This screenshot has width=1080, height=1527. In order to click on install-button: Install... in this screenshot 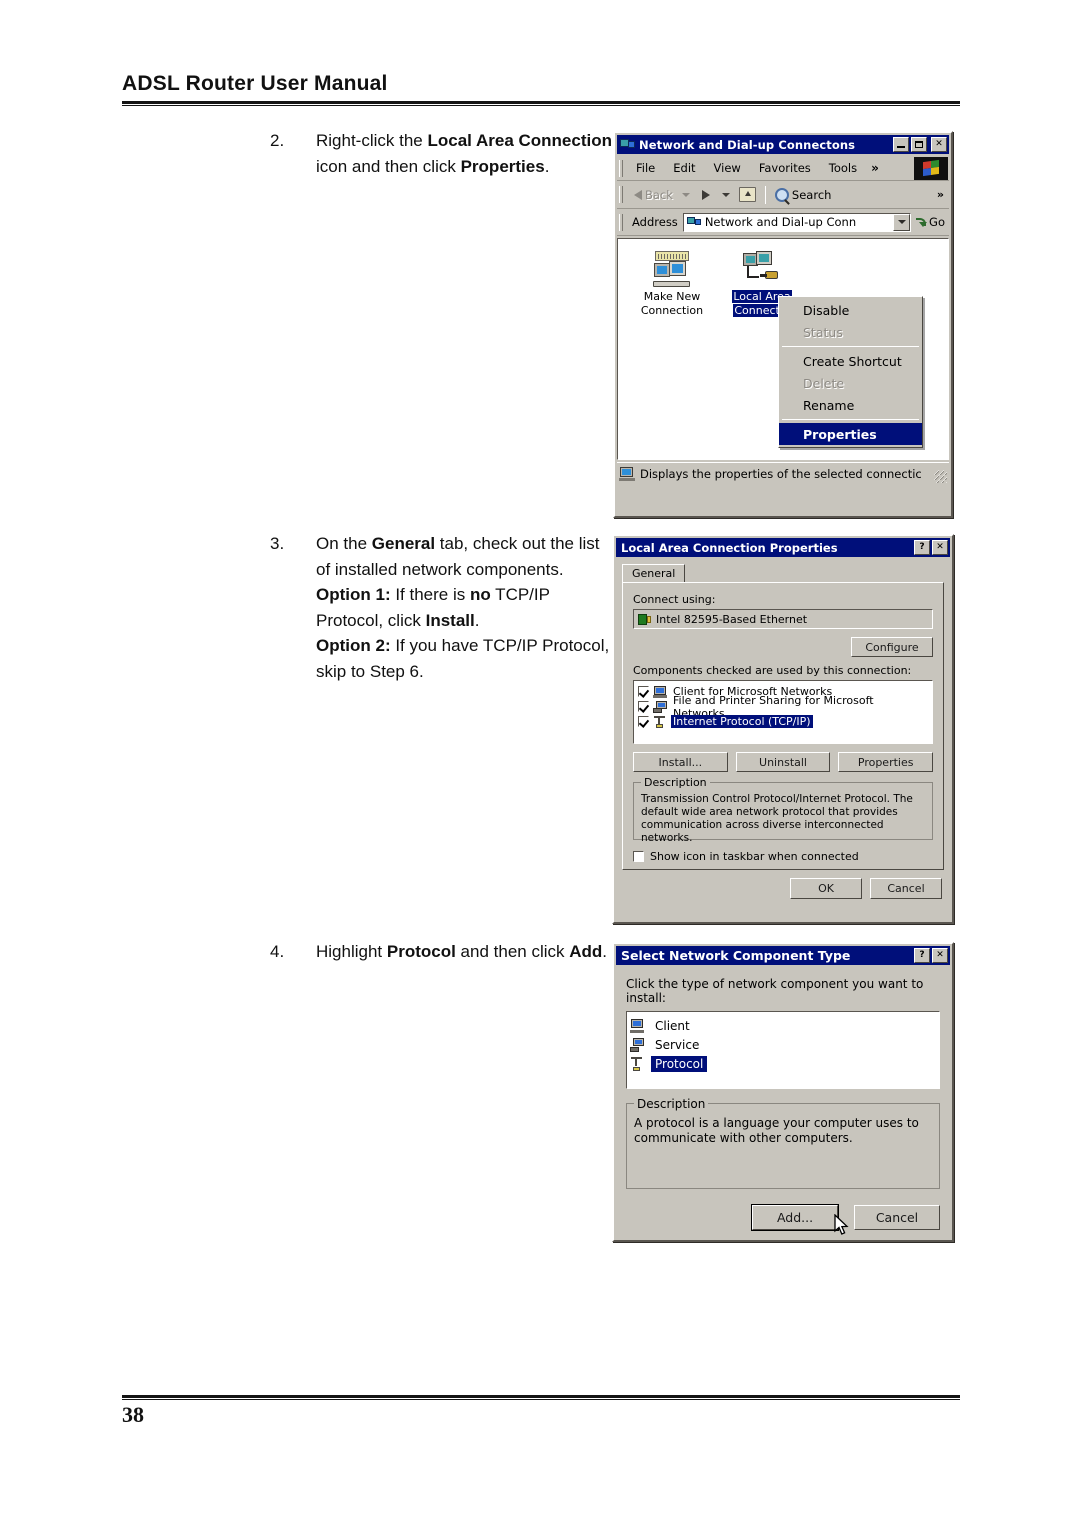, I will do `click(680, 762)`.